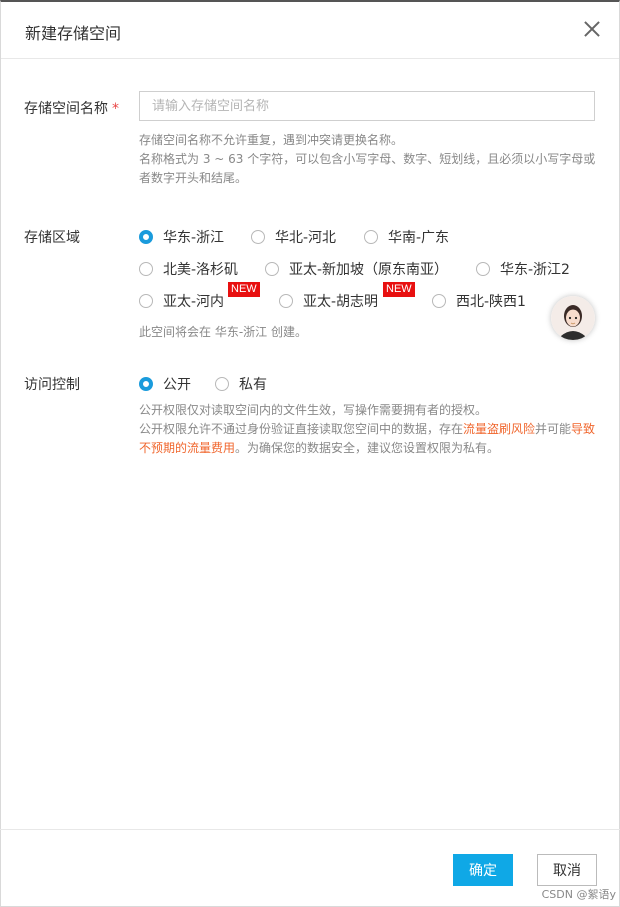 This screenshot has height=907, width=620. What do you see at coordinates (115, 109) in the screenshot?
I see `required-mark: *` at bounding box center [115, 109].